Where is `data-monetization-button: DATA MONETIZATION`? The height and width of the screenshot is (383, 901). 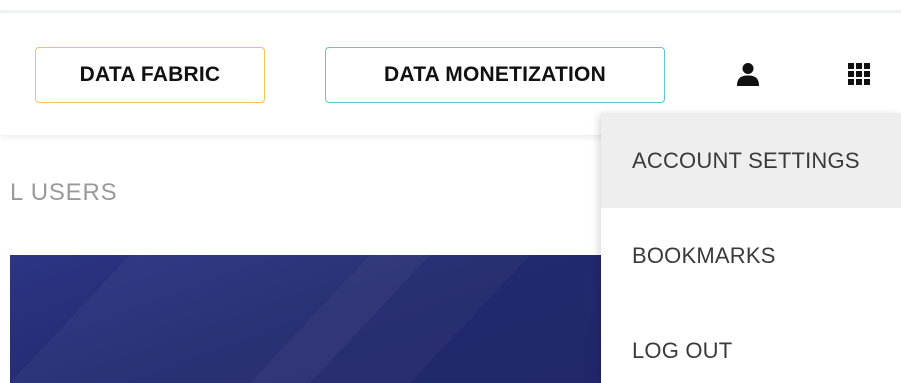
data-monetization-button: DATA MONETIZATION is located at coordinates (495, 75).